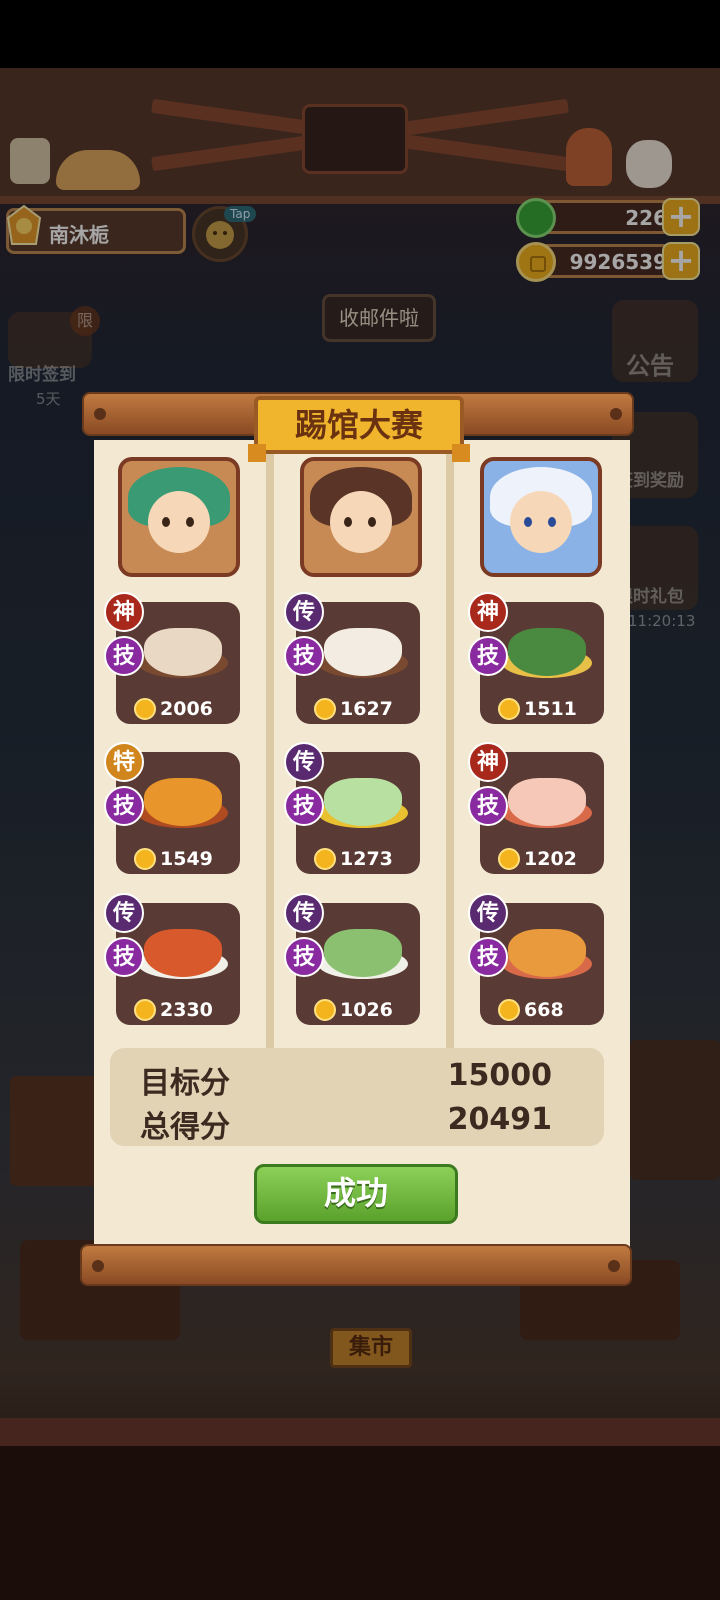  What do you see at coordinates (356, 1194) in the screenshot?
I see `success-button: 成功` at bounding box center [356, 1194].